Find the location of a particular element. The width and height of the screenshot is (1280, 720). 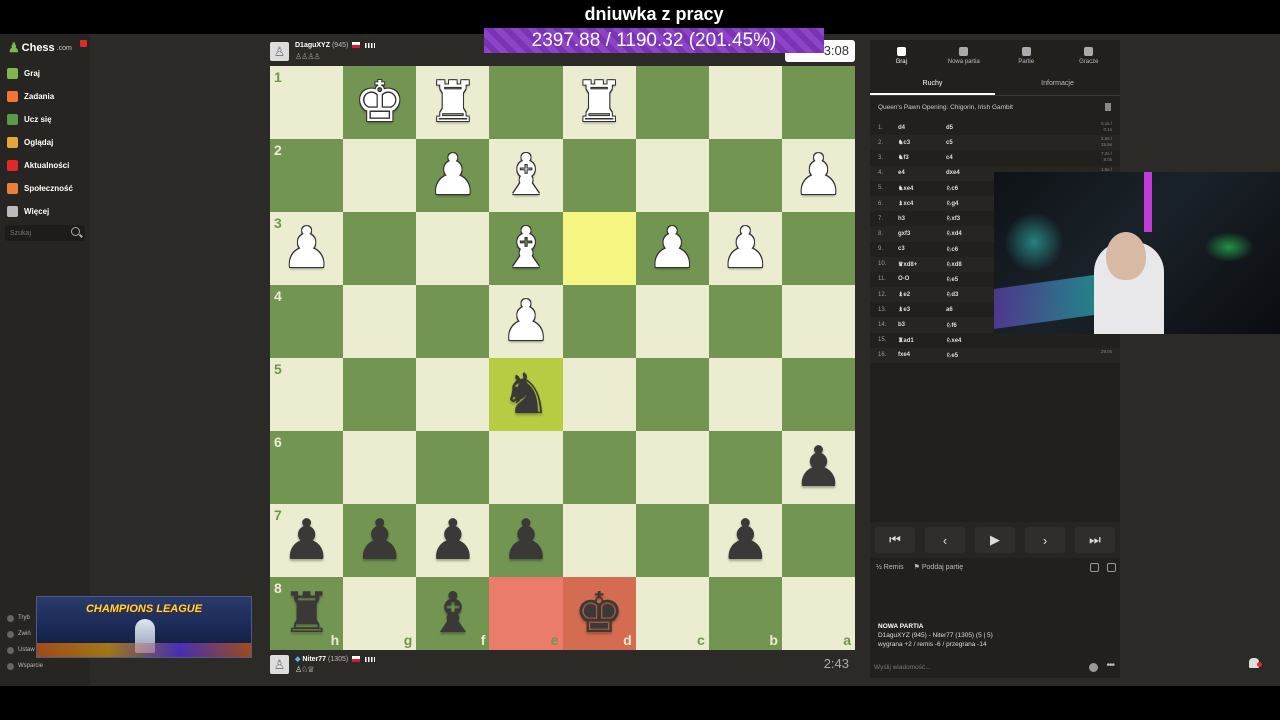

settings-icon is located at coordinates (1094, 567).